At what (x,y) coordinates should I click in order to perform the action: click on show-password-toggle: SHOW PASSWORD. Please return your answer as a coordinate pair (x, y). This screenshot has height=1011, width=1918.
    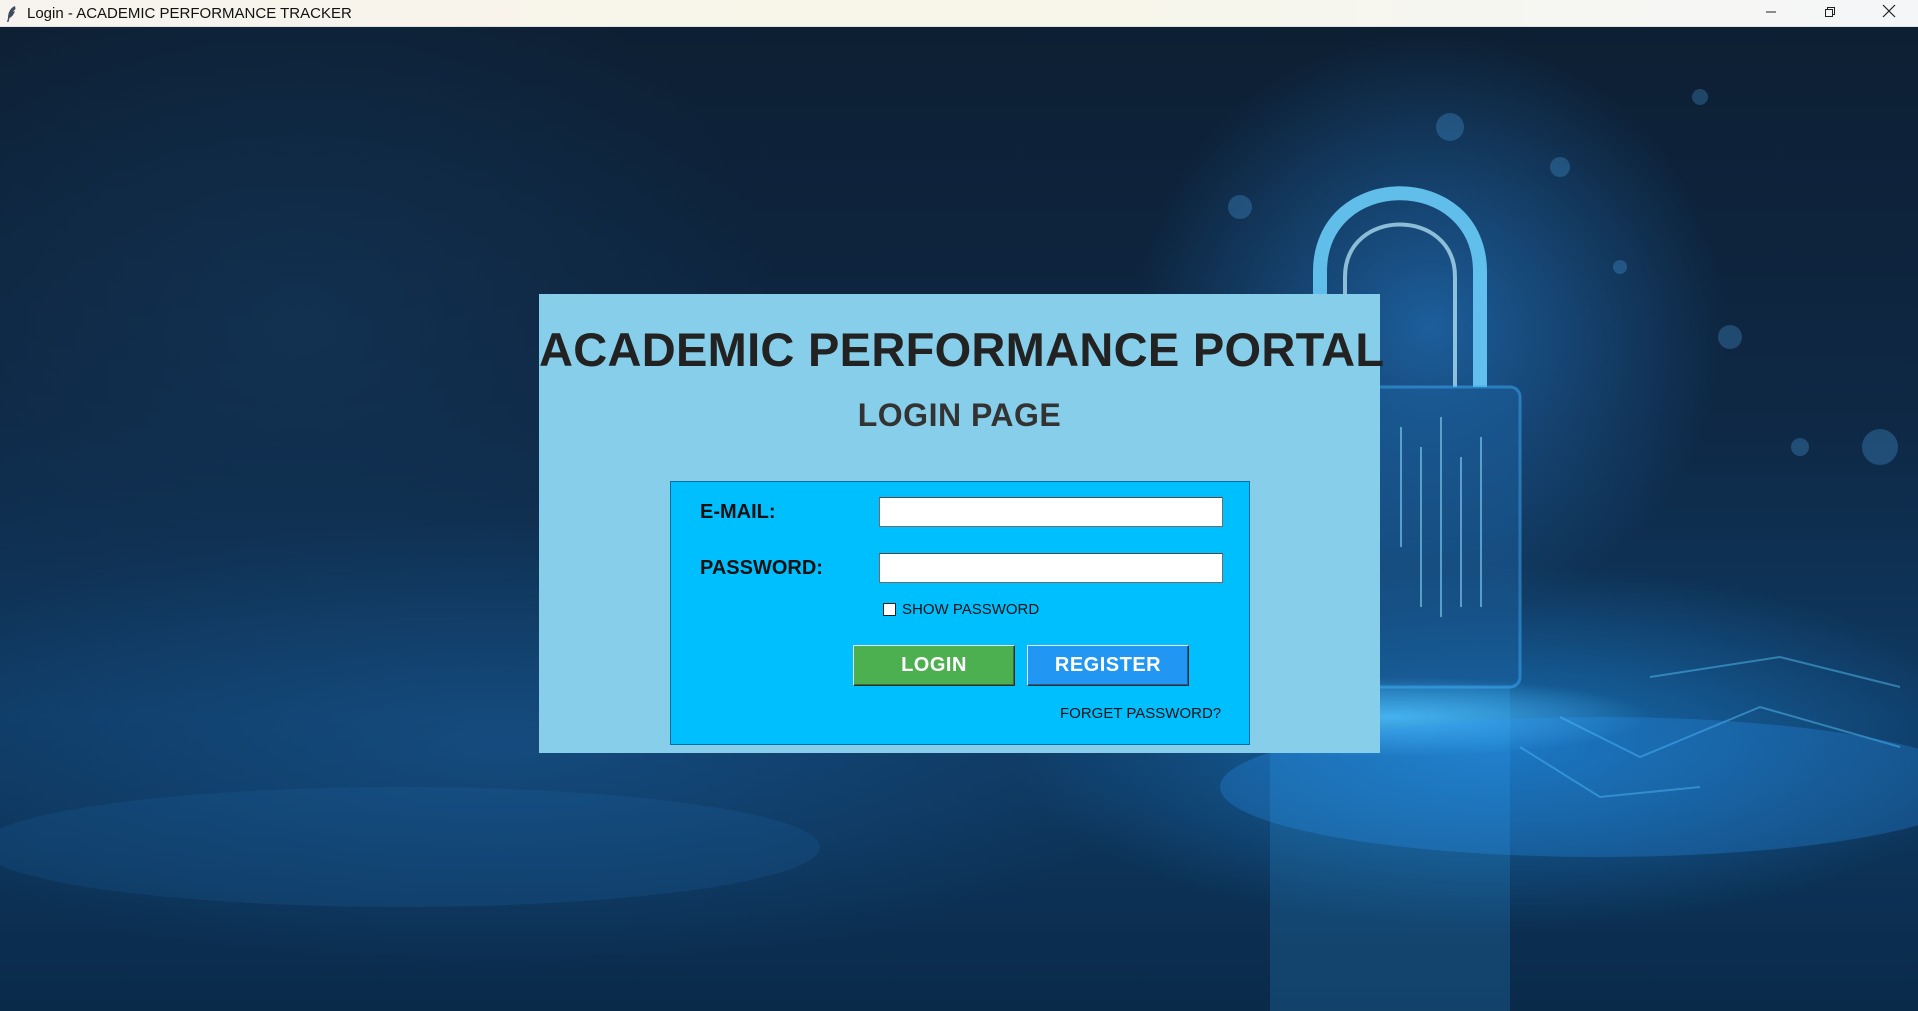
    Looking at the image, I should click on (961, 609).